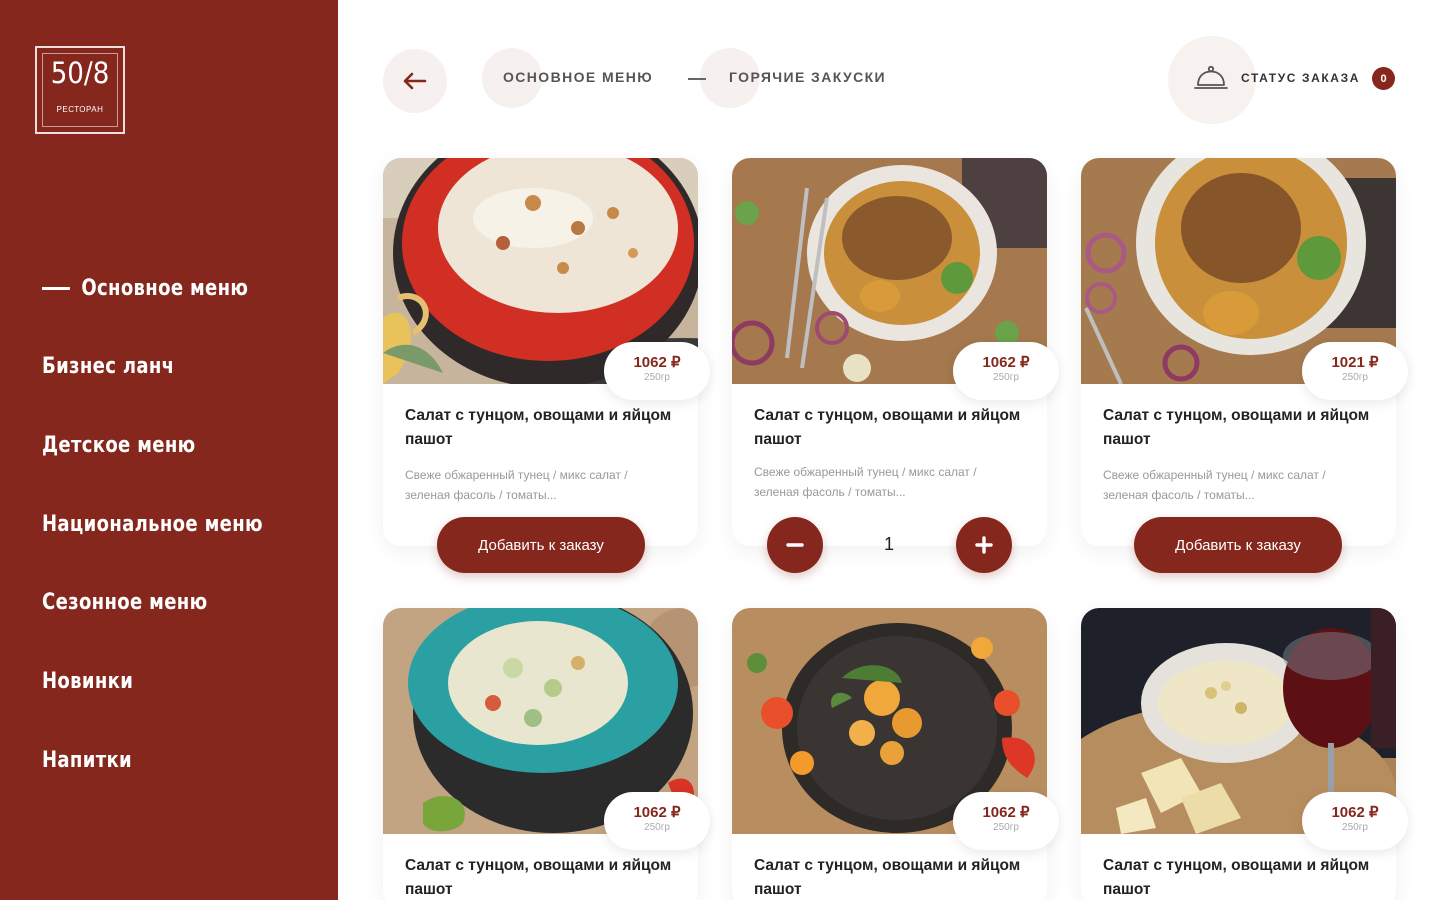 Image resolution: width=1440 pixels, height=900 pixels. Describe the element at coordinates (119, 445) in the screenshot. I see `sidebar-item-label: Детское меню` at that location.